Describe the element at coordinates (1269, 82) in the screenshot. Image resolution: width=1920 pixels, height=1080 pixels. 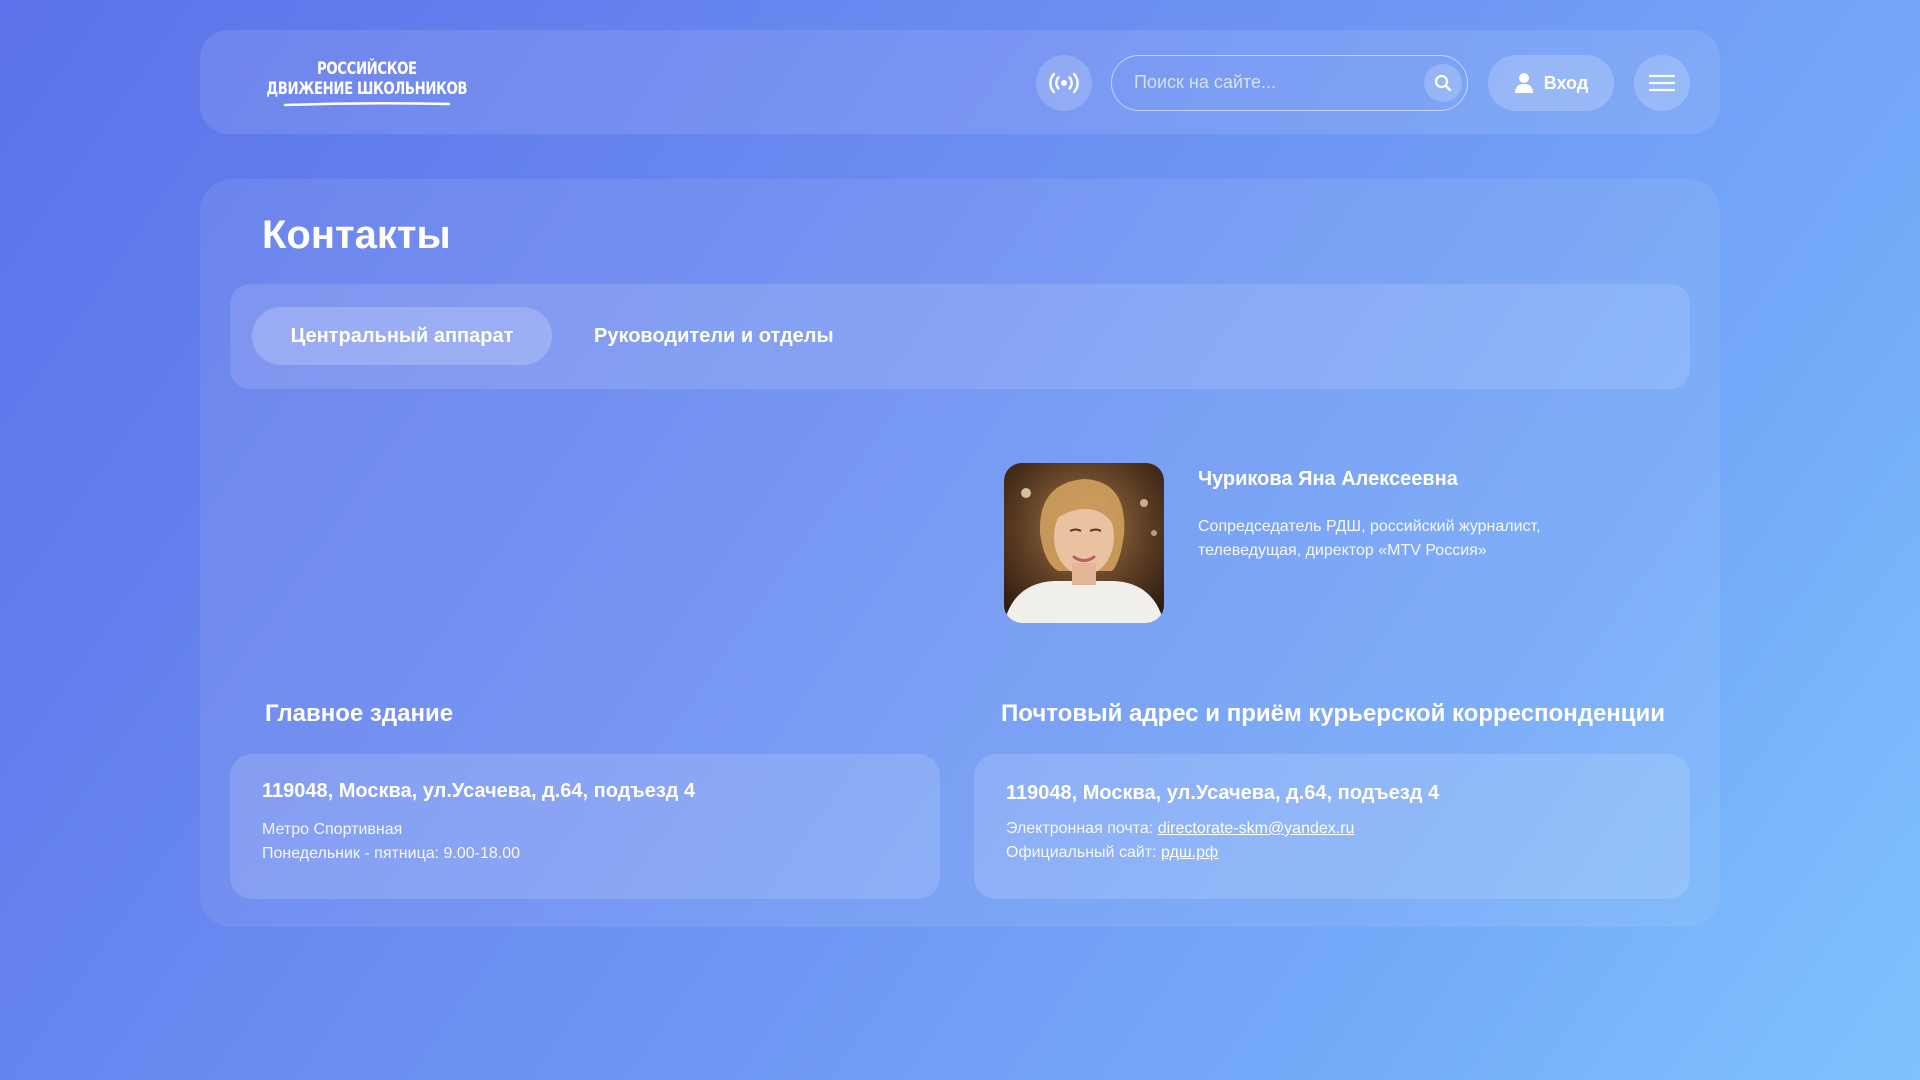
I see `search-input` at that location.